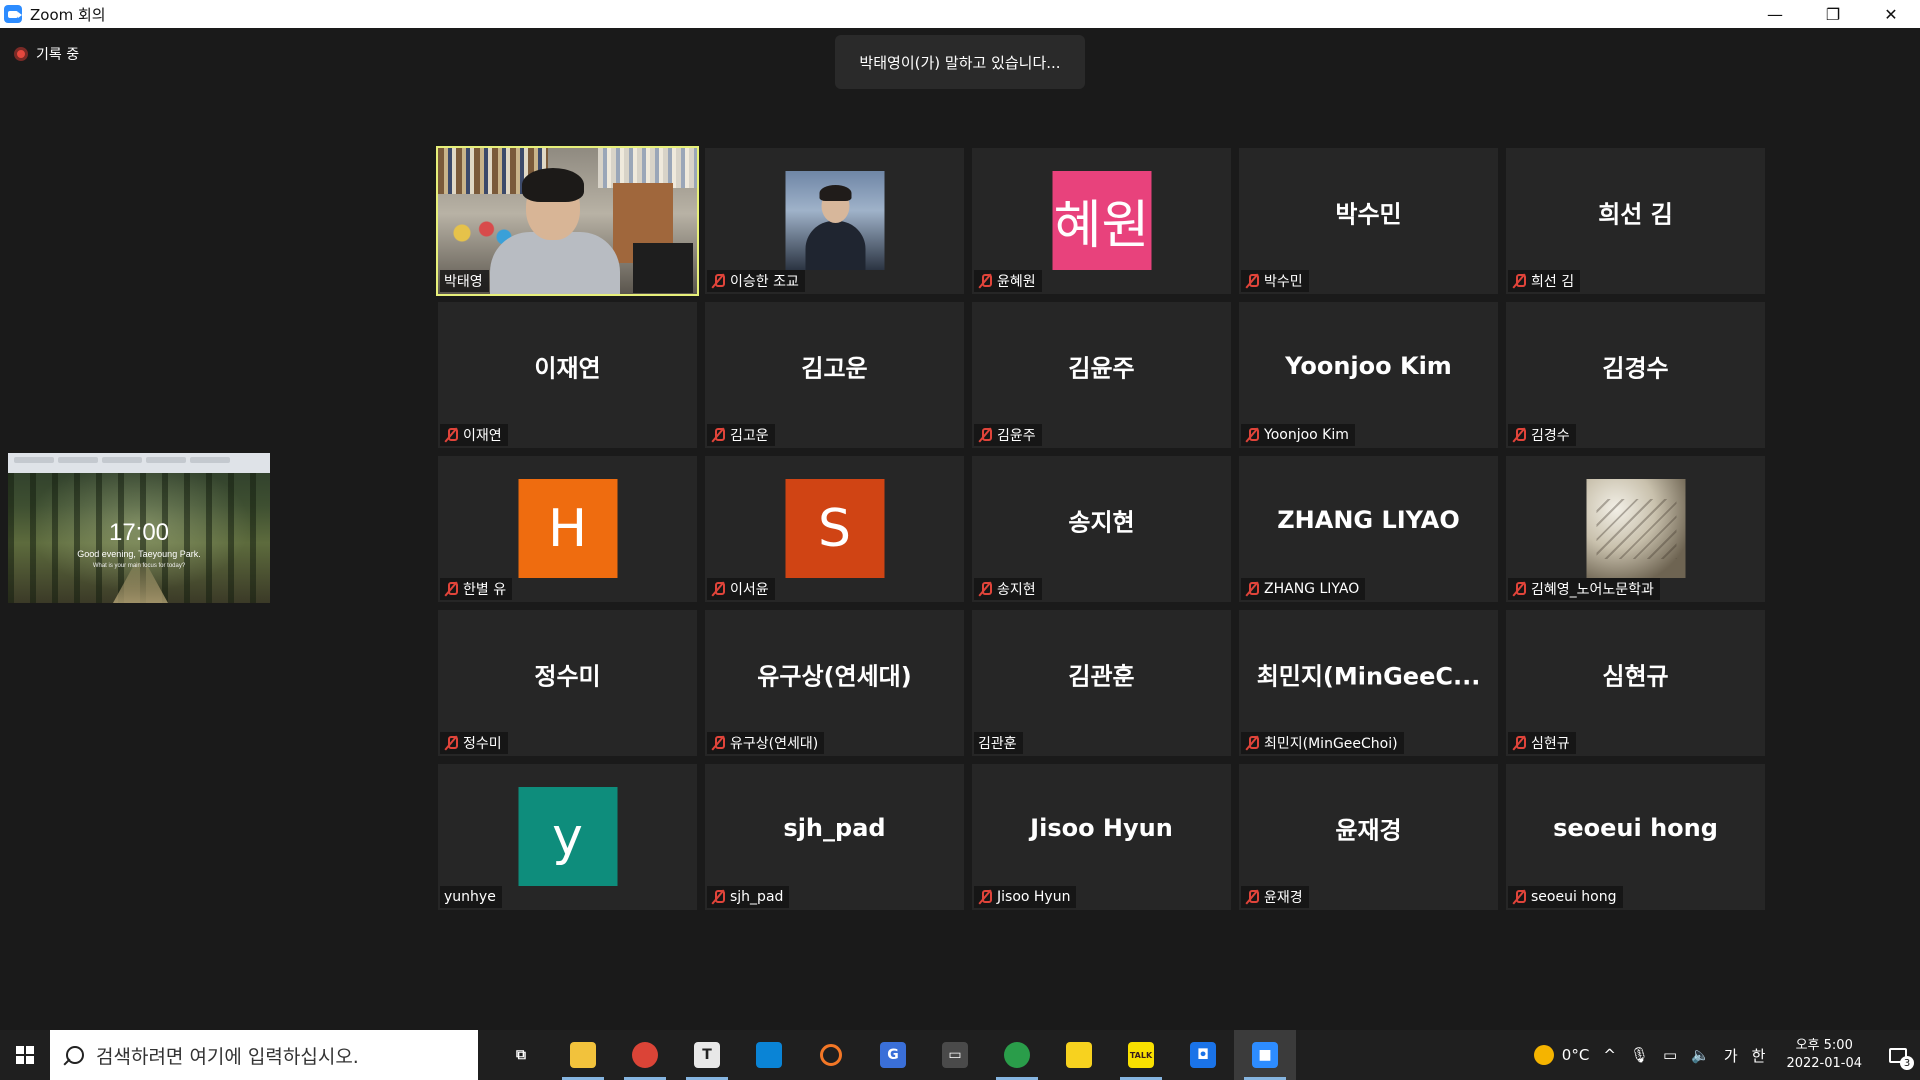 Image resolution: width=1920 pixels, height=1080 pixels. What do you see at coordinates (741, 589) in the screenshot?
I see `participant-name-label: 이서윤` at bounding box center [741, 589].